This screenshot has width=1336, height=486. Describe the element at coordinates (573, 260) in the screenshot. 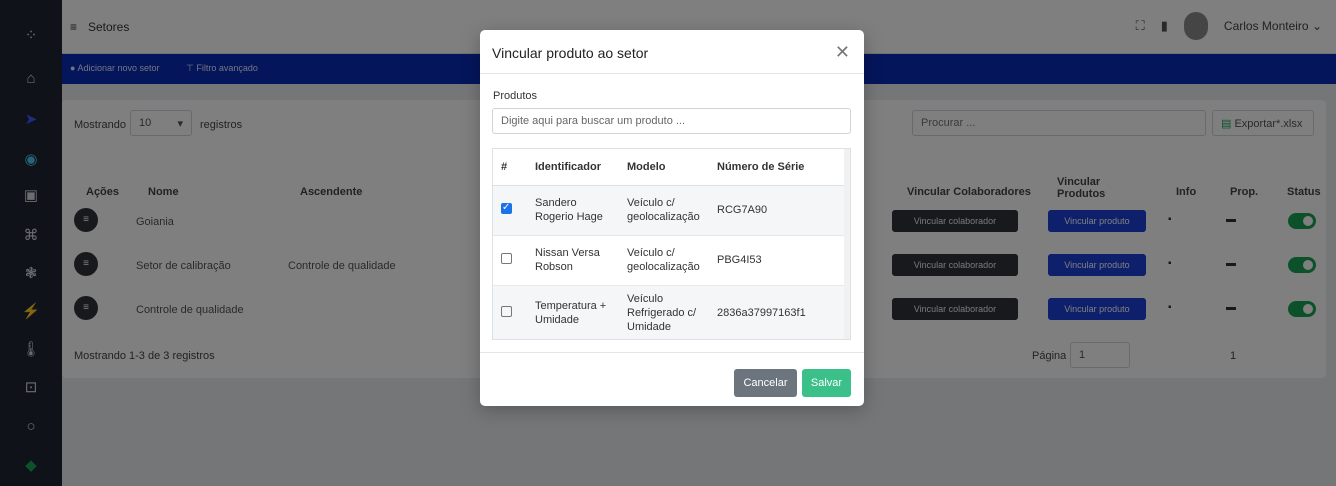

I see `row-identifier: Nissan Versa Robson` at that location.